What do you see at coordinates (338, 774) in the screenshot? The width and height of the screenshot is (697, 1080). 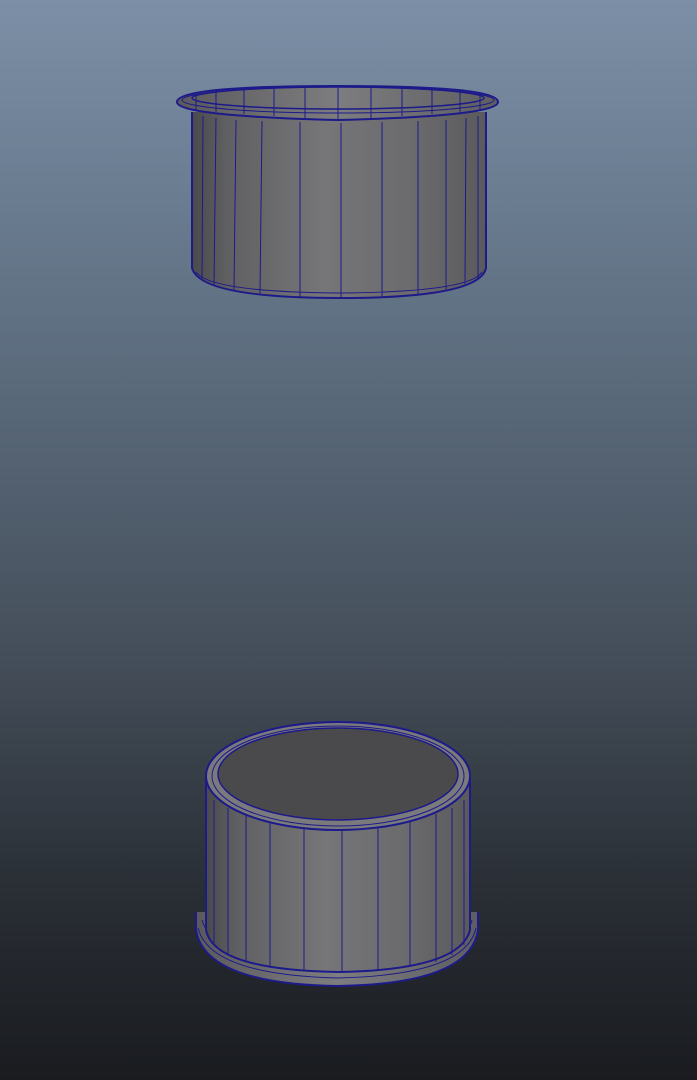 I see `lid-top-face` at bounding box center [338, 774].